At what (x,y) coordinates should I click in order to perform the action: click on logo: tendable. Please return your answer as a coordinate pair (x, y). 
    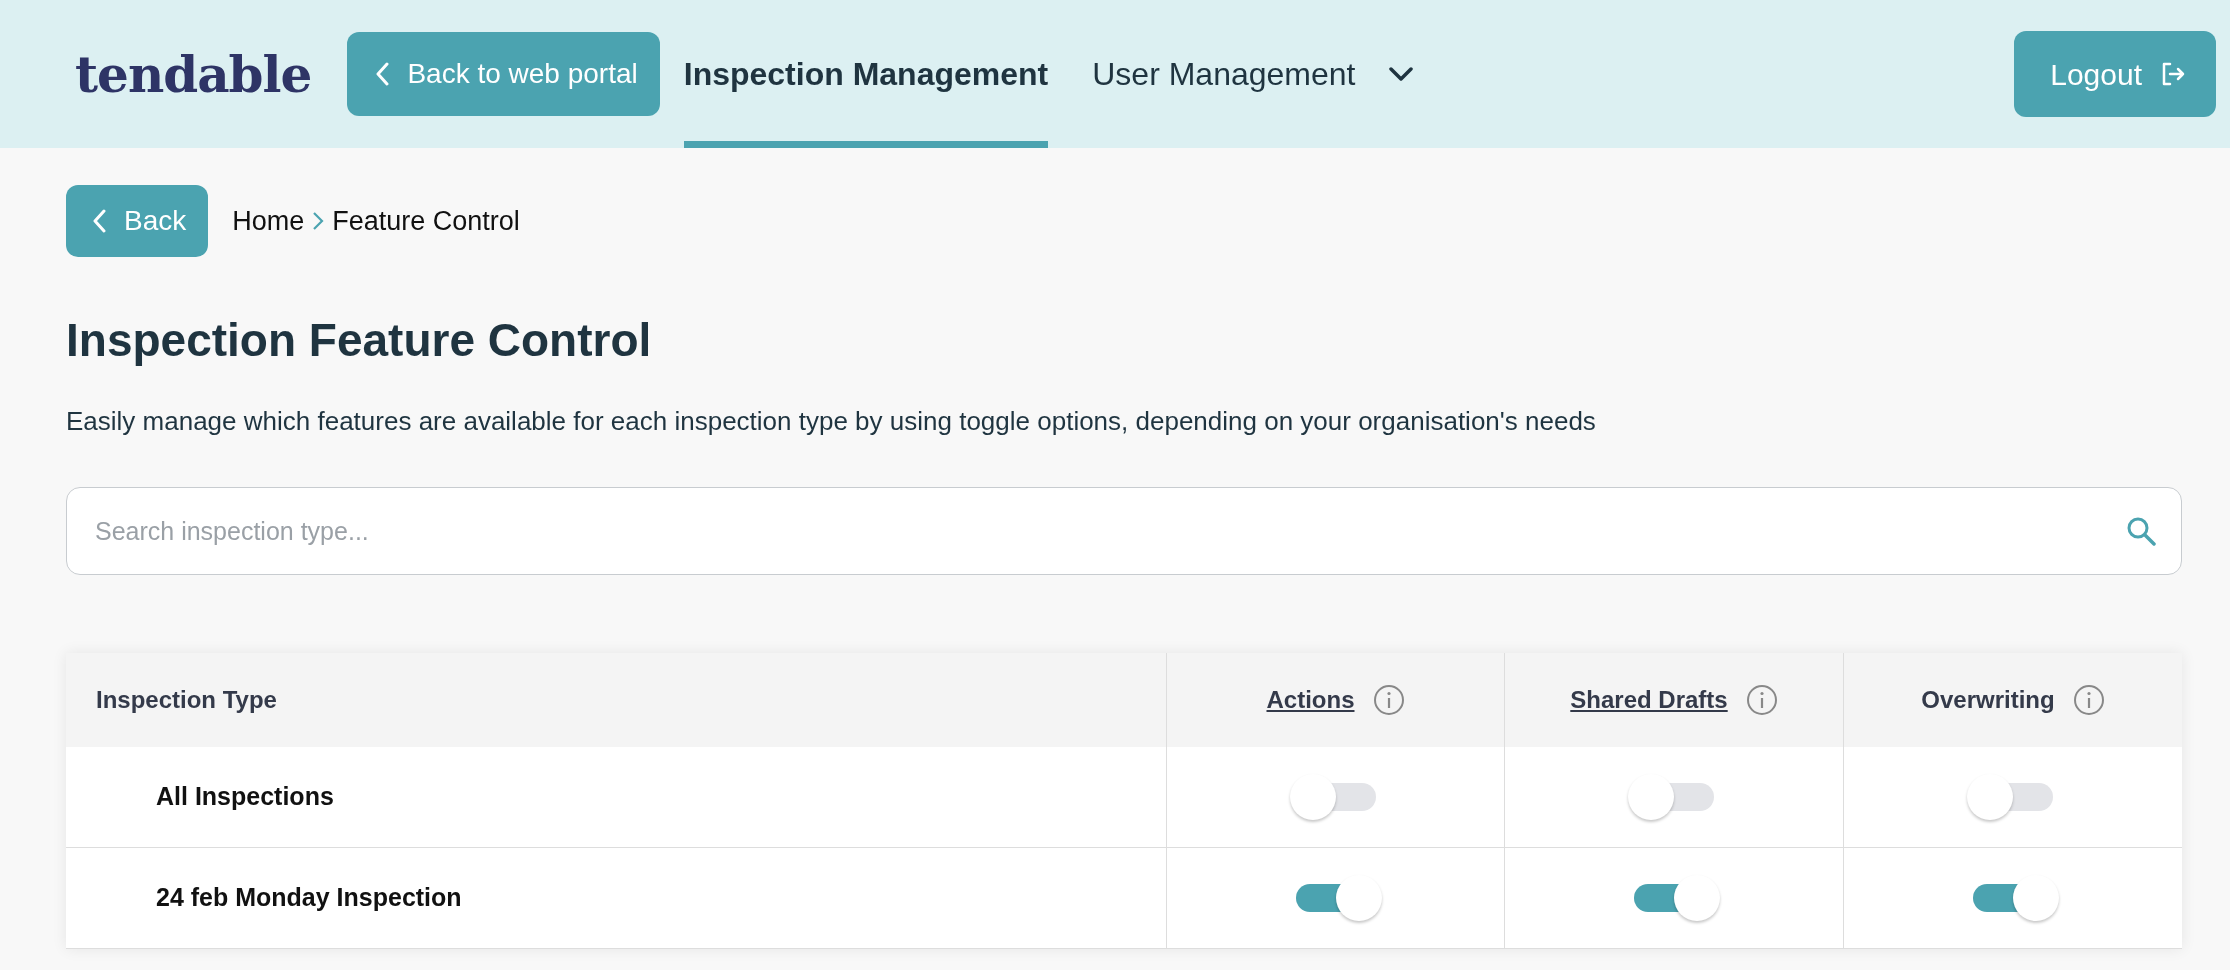
    Looking at the image, I should click on (193, 74).